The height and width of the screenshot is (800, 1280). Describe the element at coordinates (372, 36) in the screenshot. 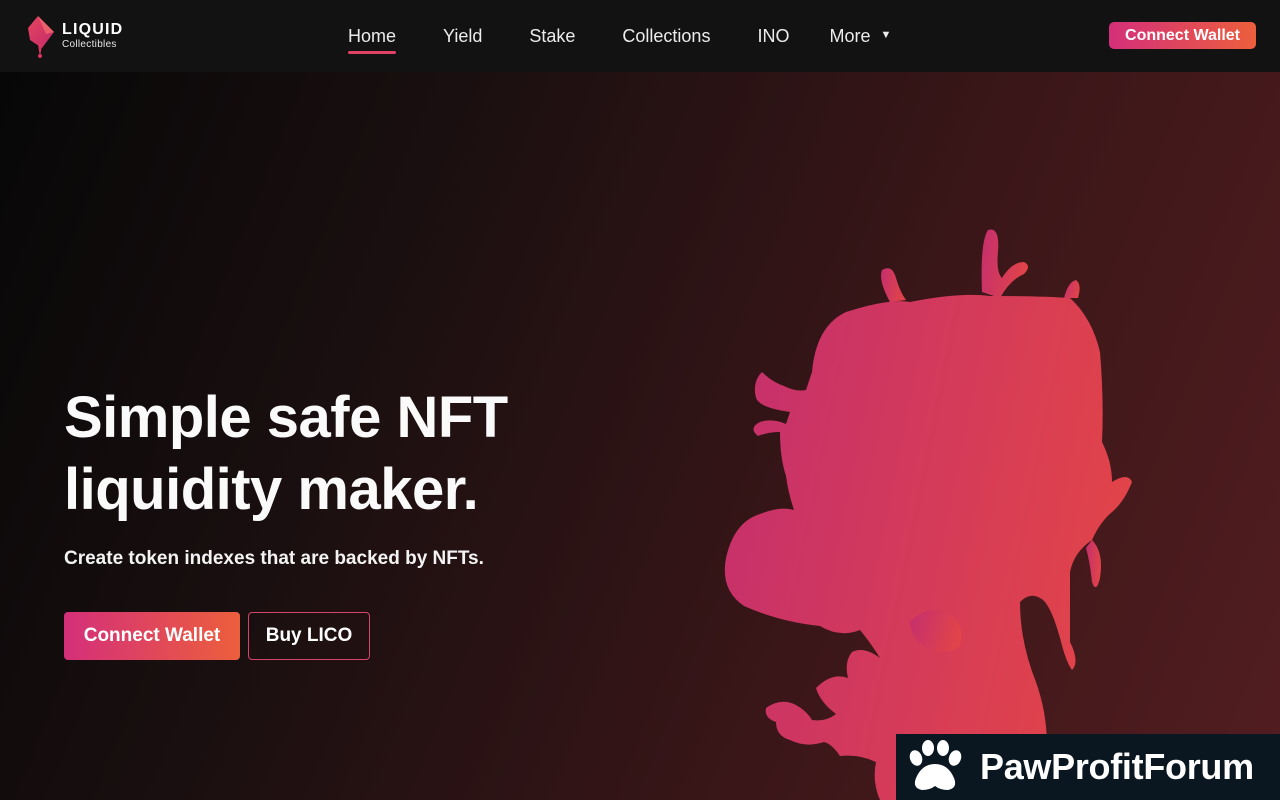

I see `nav-item-home: Home` at that location.